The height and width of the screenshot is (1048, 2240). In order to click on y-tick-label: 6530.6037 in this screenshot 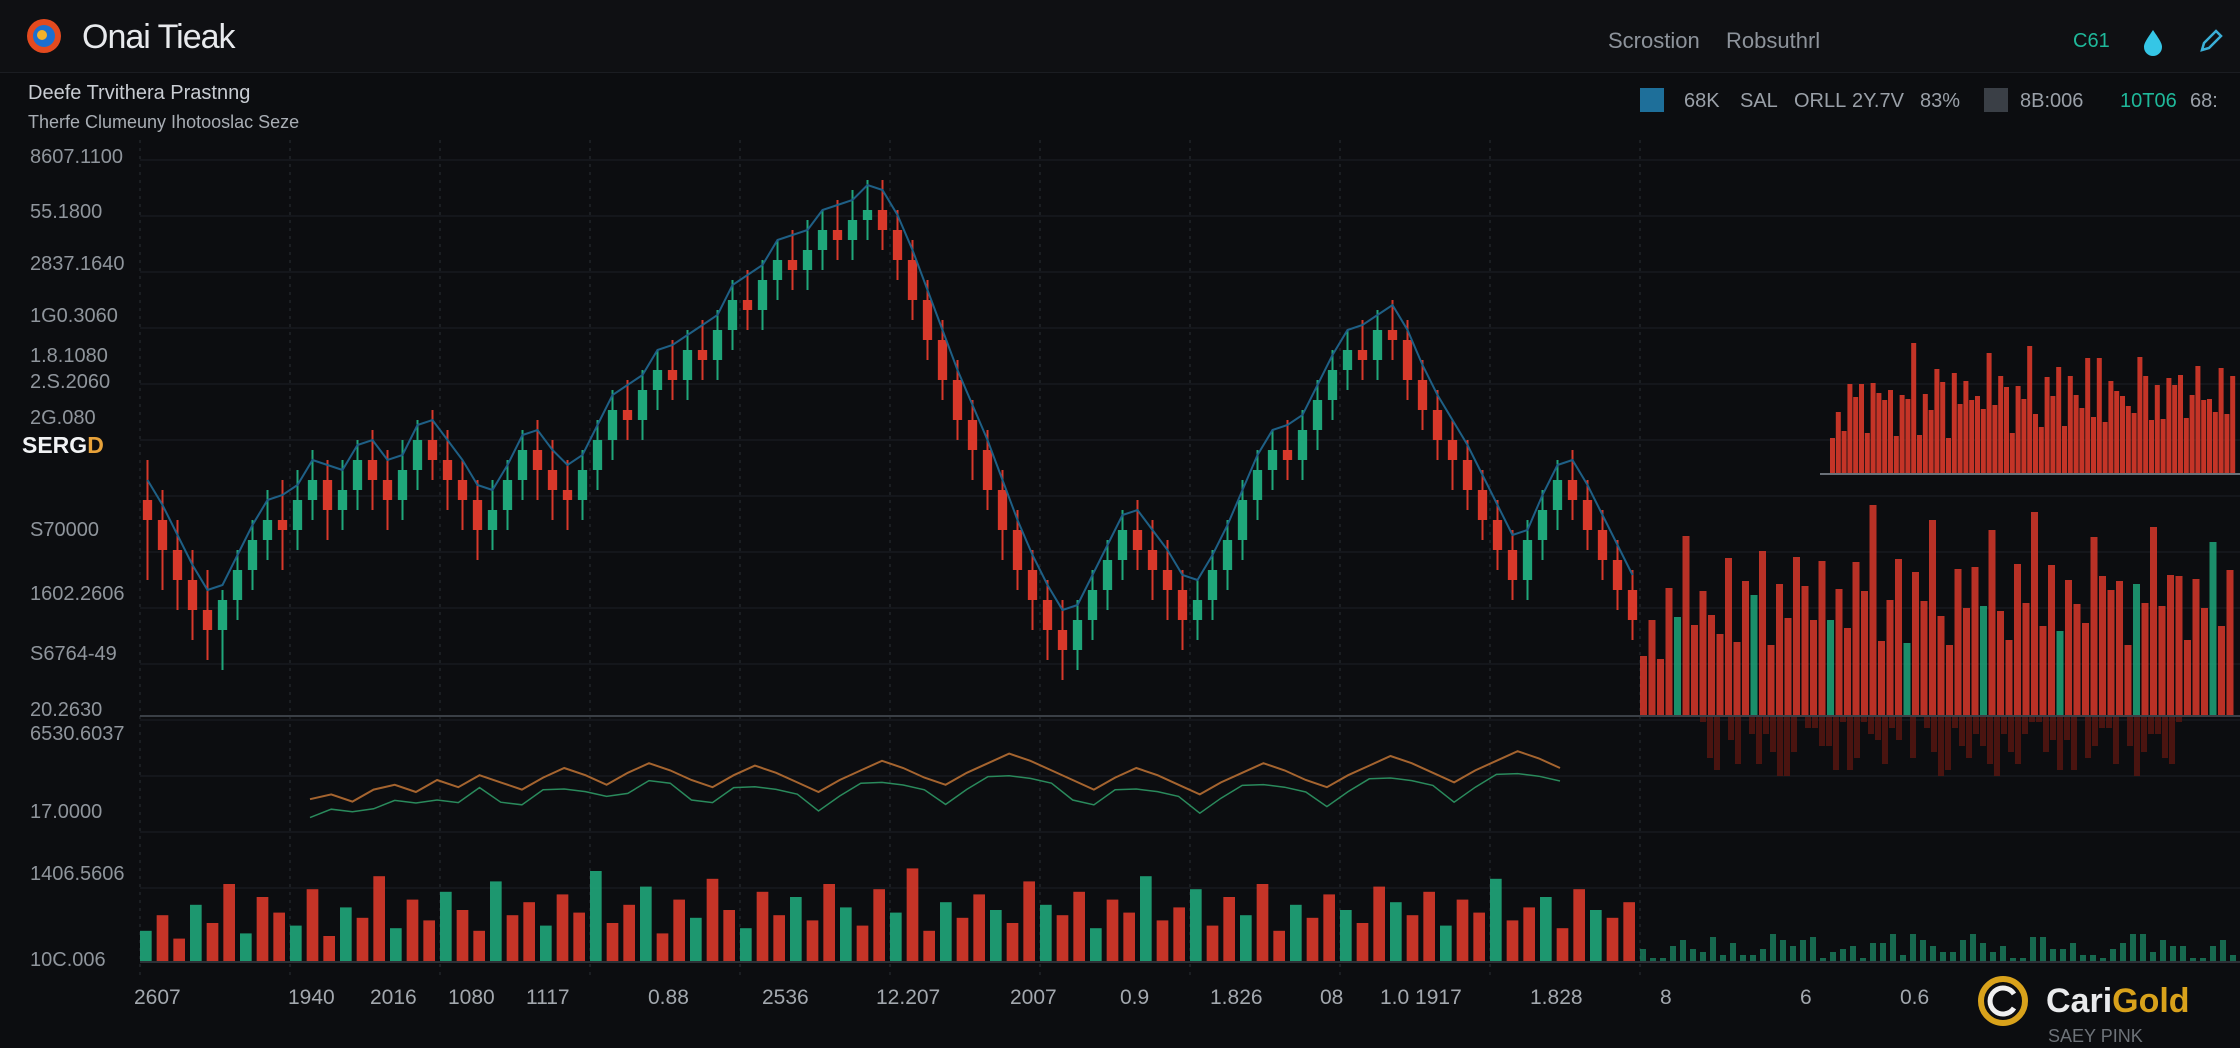, I will do `click(77, 734)`.